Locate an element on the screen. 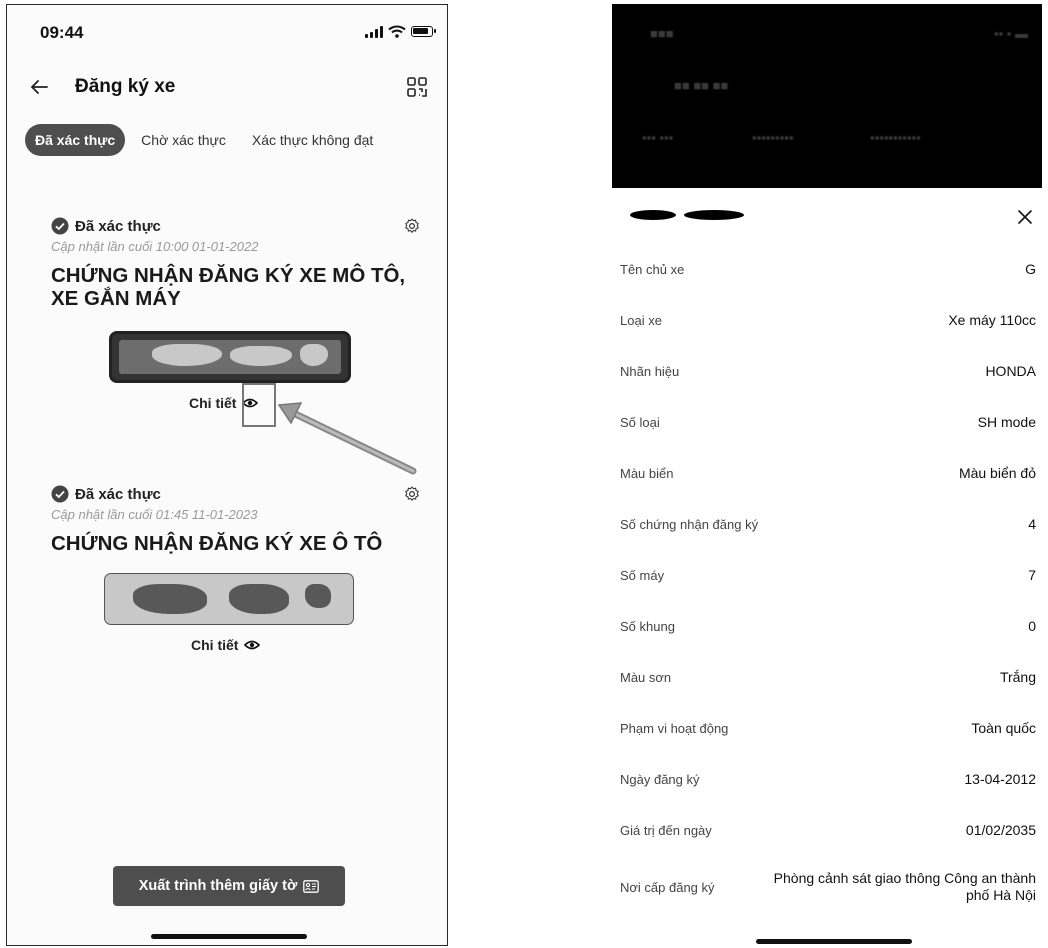 The image size is (1048, 948). row-label: Giá trị đến ngày is located at coordinates (666, 830).